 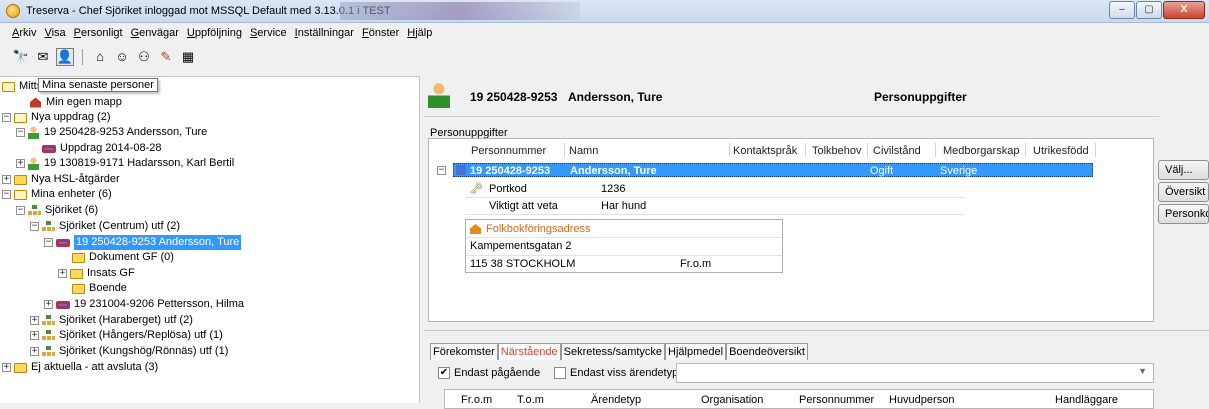 I want to click on tree-new-assignments: − Nya uppdrag (2), so click(x=56, y=117).